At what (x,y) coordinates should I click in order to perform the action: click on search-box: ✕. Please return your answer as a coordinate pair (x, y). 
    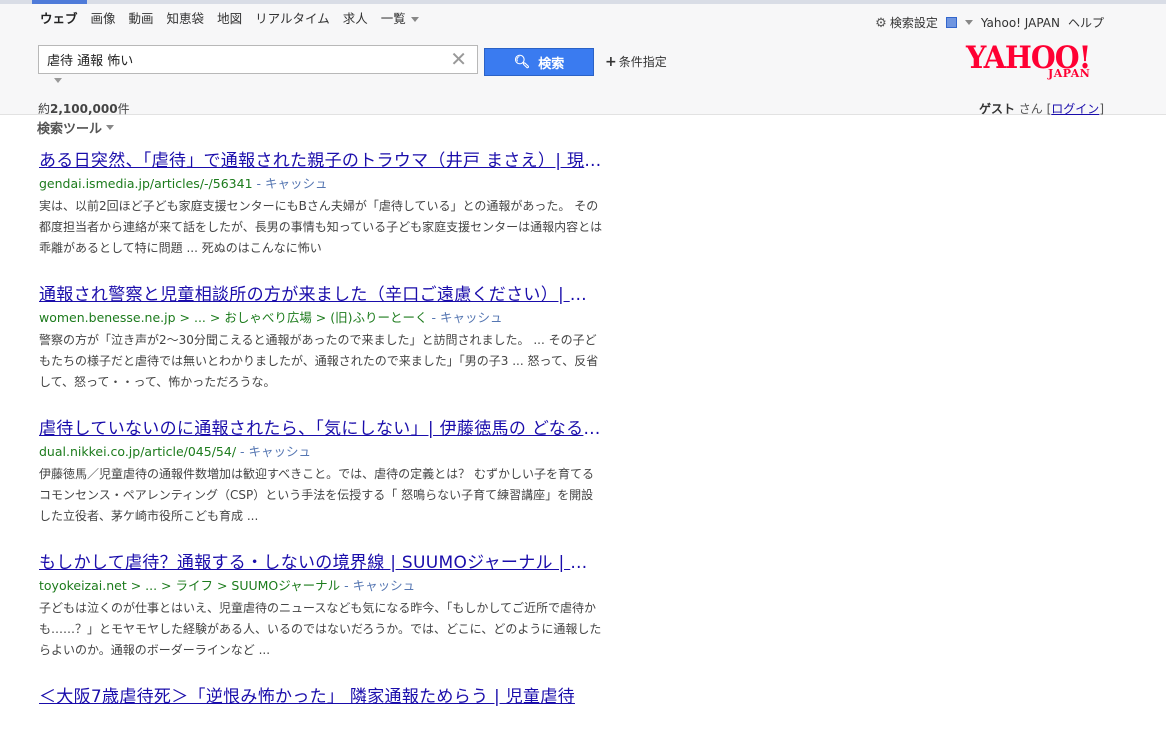
    Looking at the image, I should click on (258, 59).